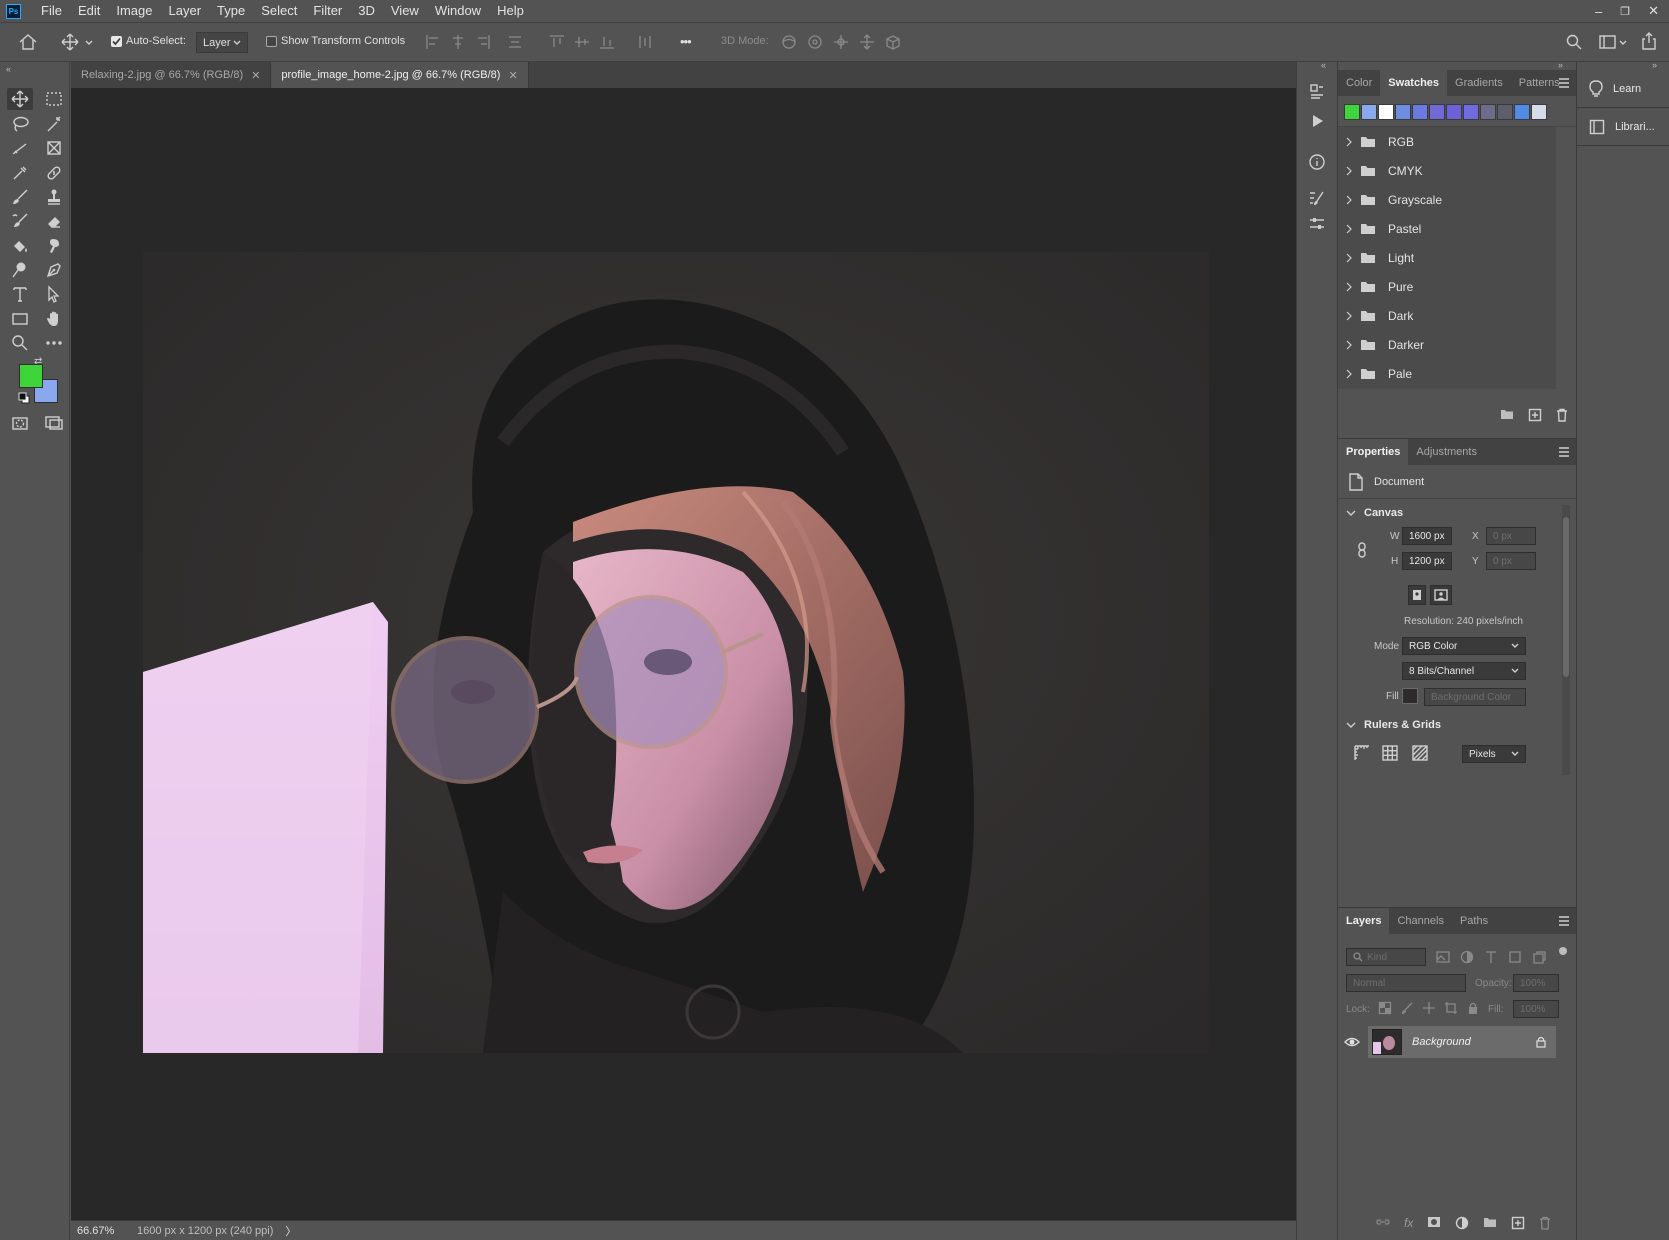 This screenshot has width=1669, height=1240. Describe the element at coordinates (1563, 951) in the screenshot. I see `filter-toggle-icon` at that location.